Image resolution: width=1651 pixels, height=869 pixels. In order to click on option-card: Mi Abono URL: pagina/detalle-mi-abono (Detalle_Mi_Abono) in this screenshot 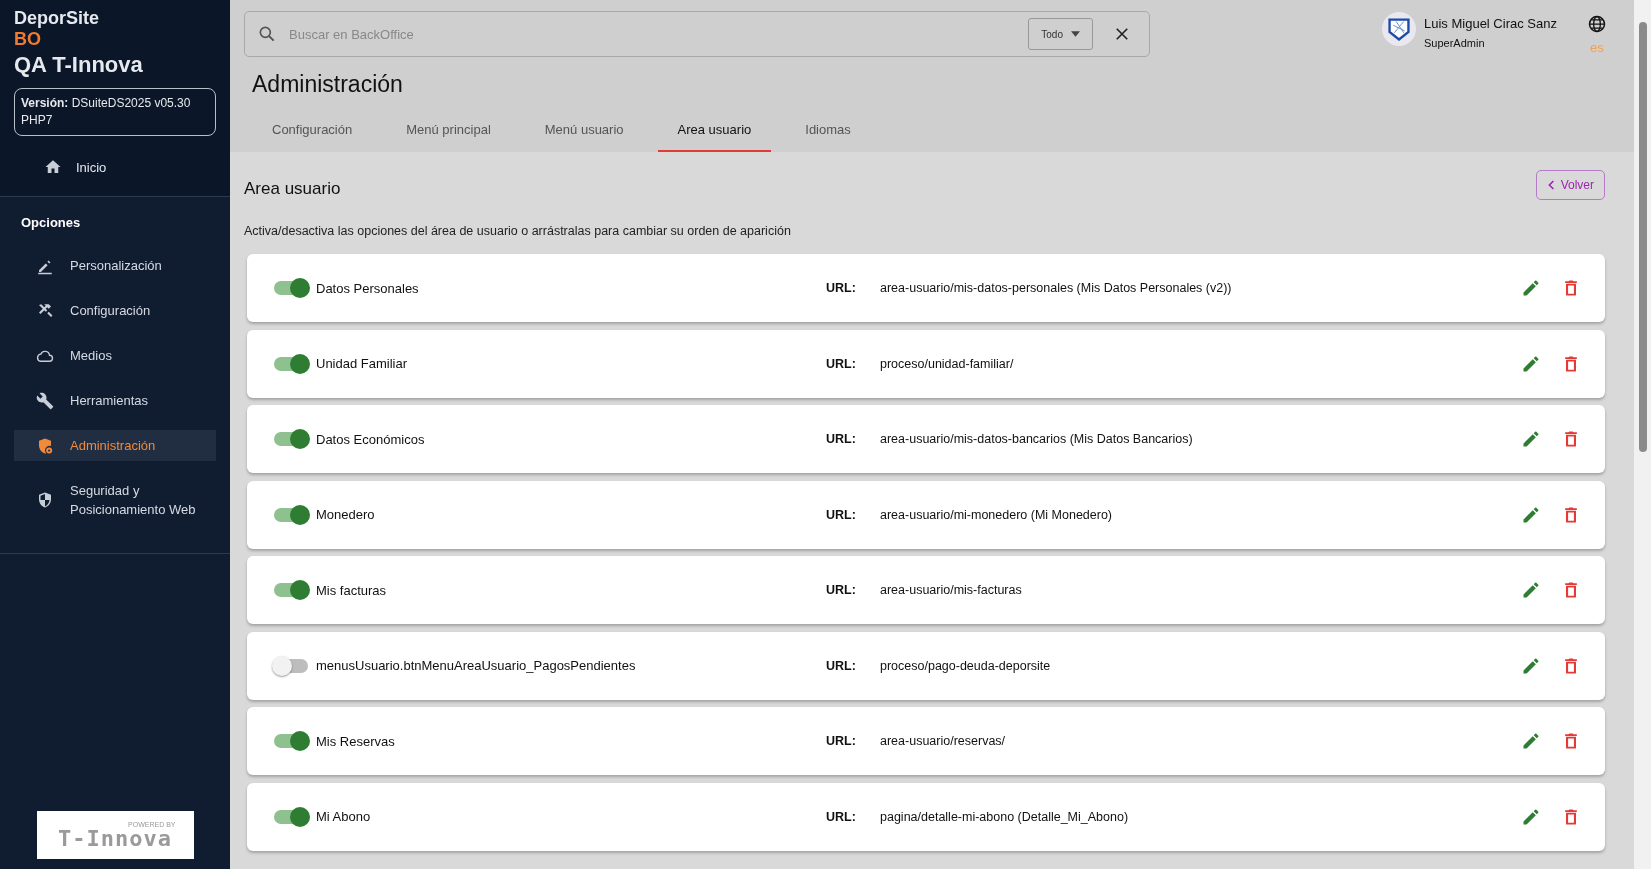, I will do `click(926, 816)`.